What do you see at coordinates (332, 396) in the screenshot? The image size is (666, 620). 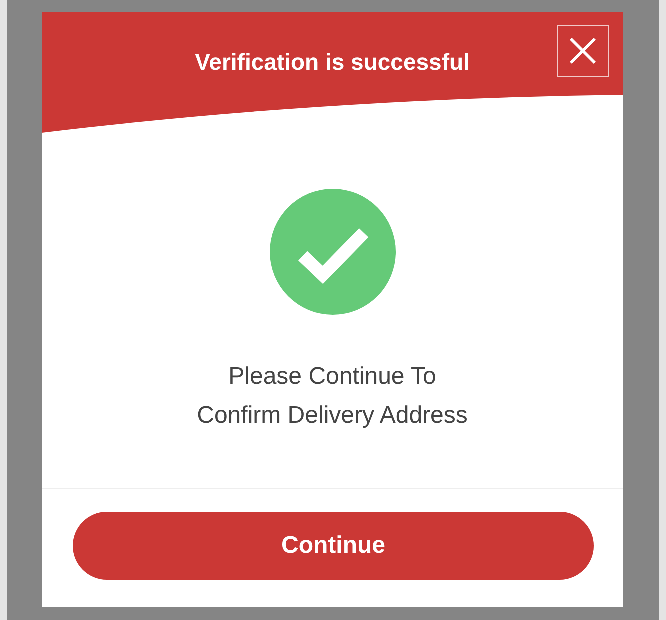 I see `dialog-message: Please Continue To Confirm Delivery Address` at bounding box center [332, 396].